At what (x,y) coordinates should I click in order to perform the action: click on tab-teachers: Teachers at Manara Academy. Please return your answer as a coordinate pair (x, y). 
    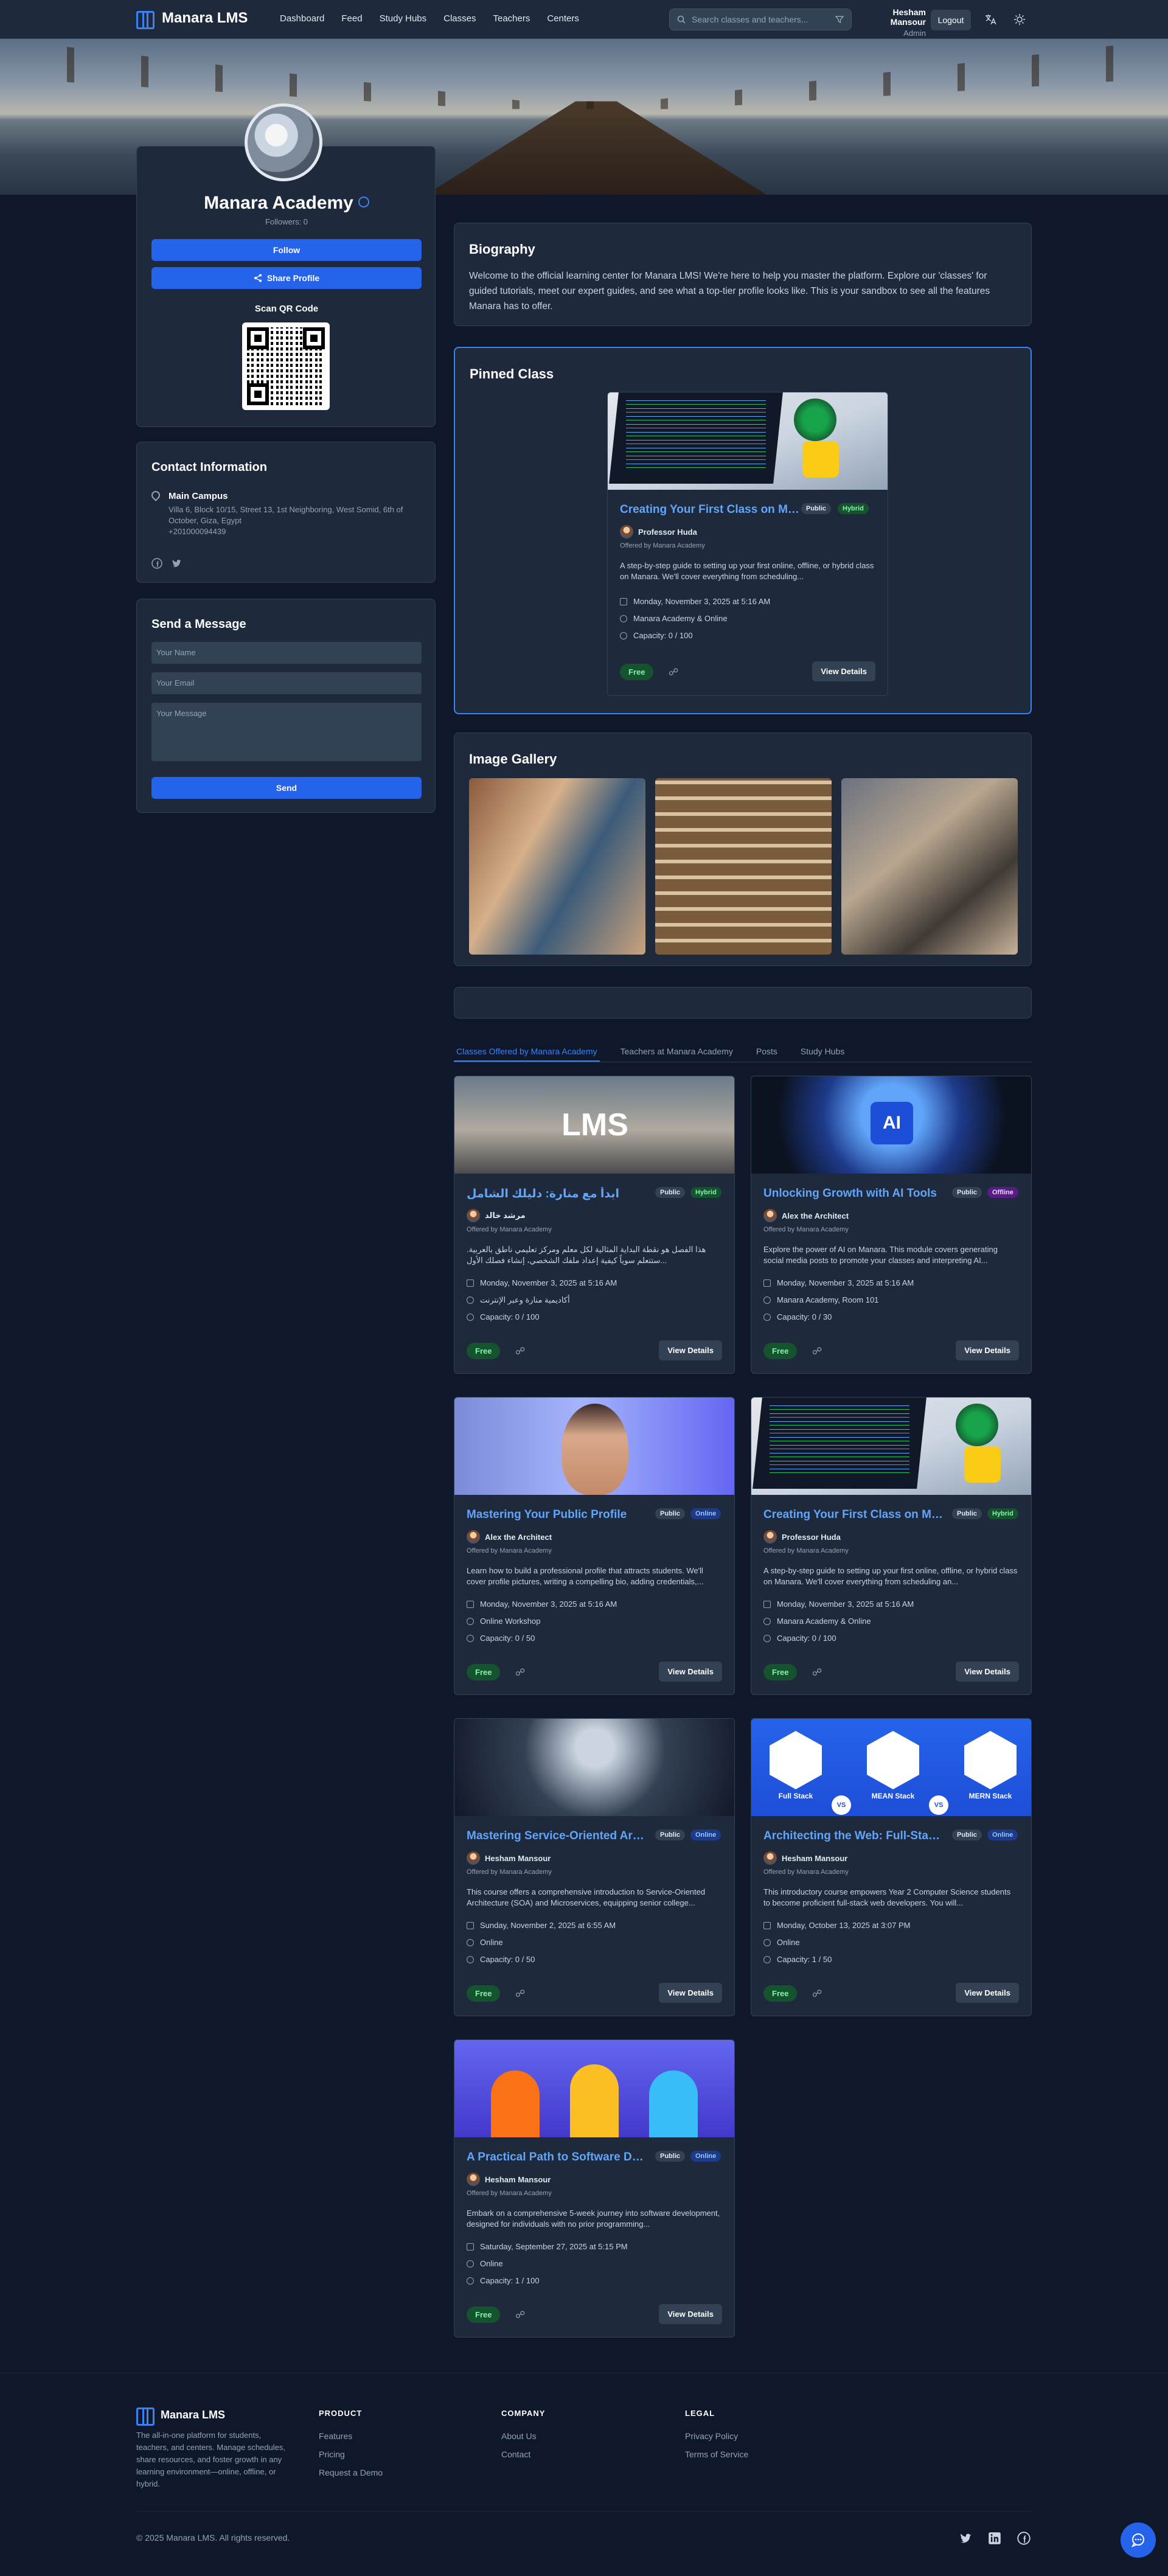
    Looking at the image, I should click on (676, 1051).